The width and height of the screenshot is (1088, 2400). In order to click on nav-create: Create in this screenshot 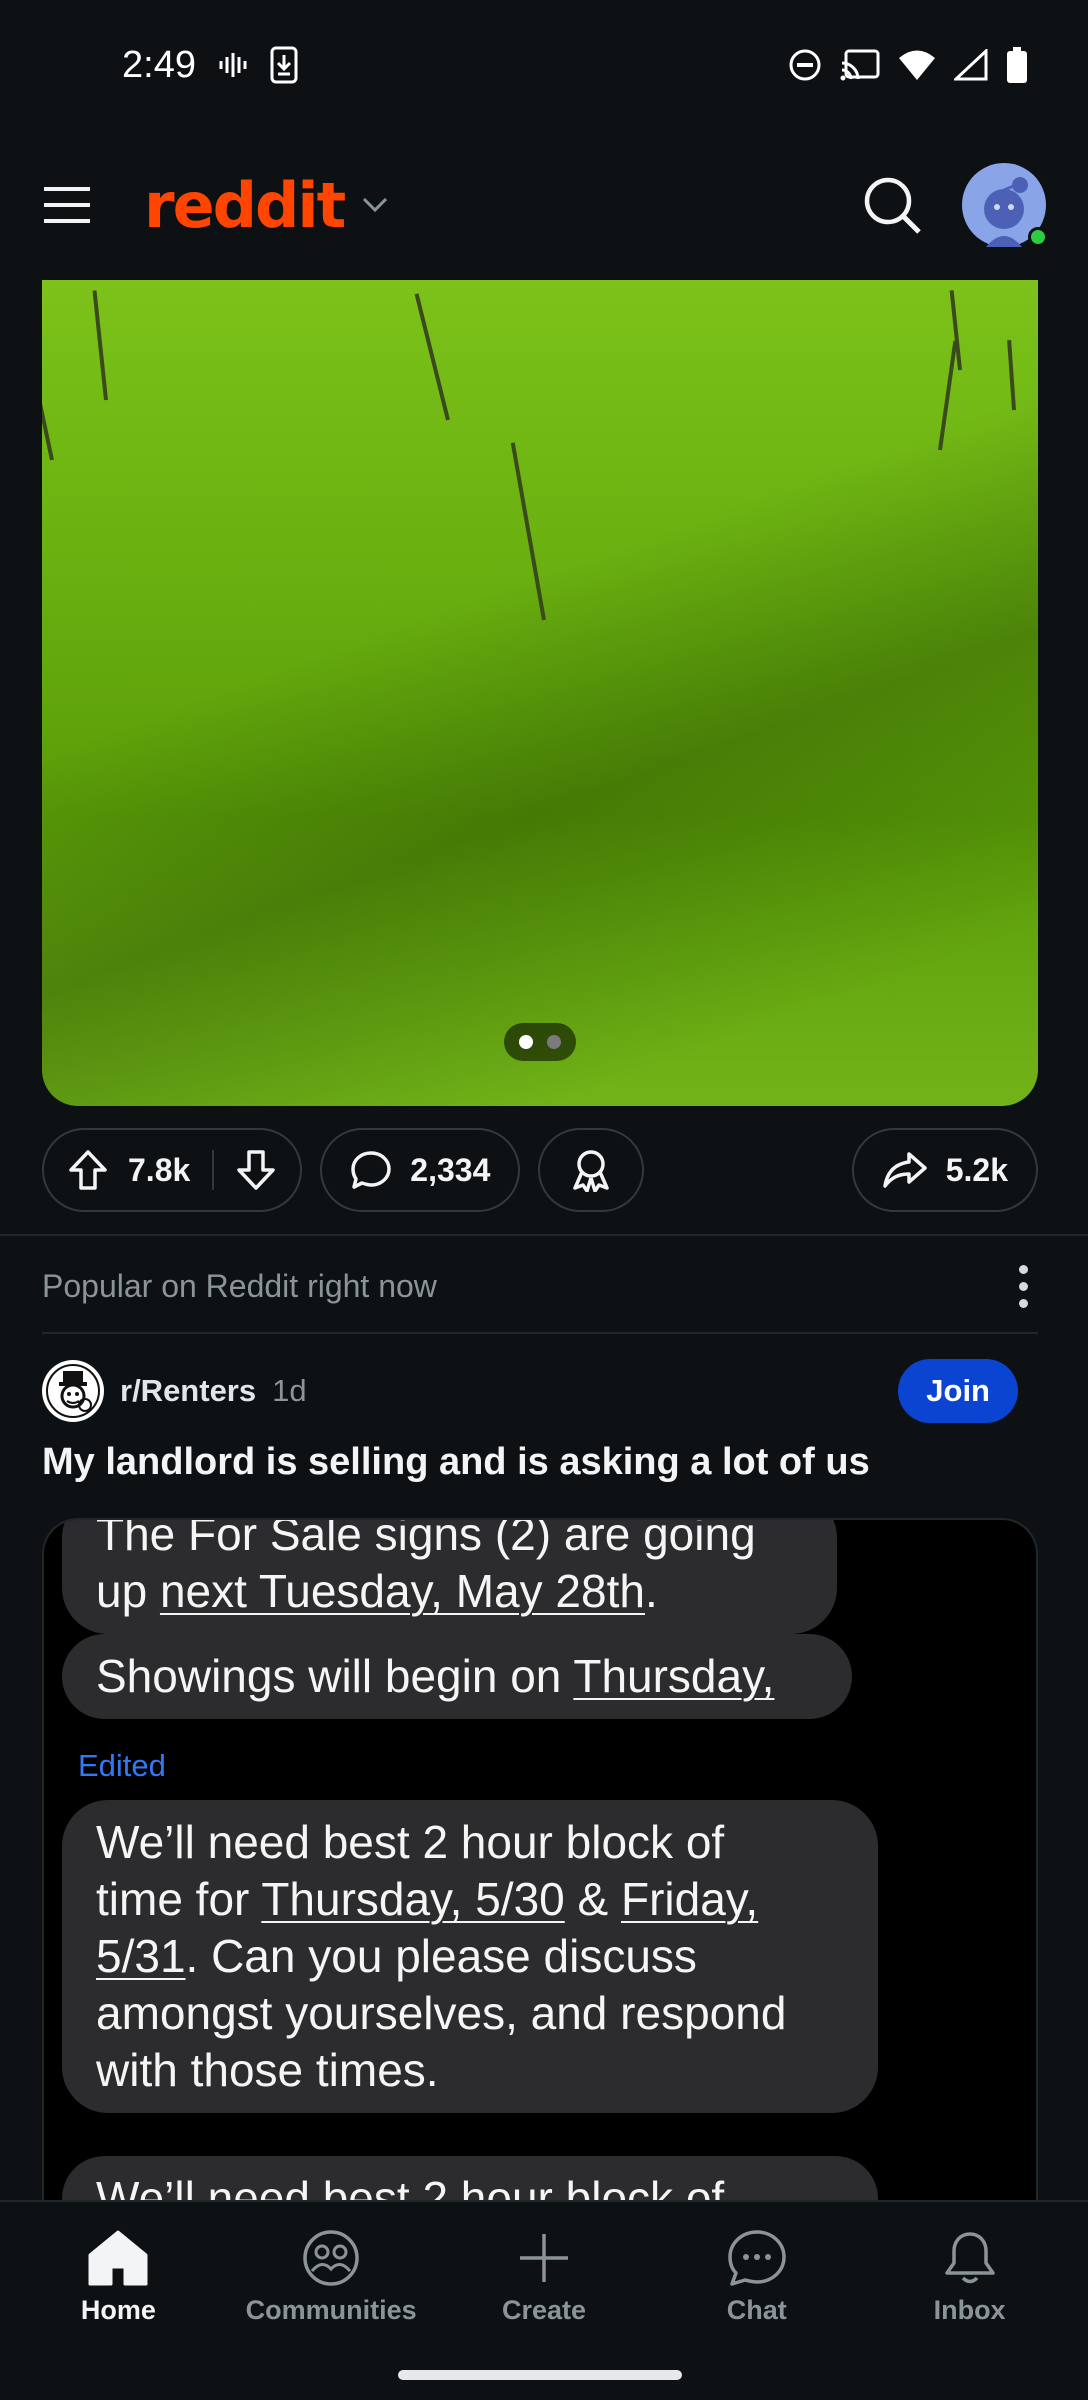, I will do `click(544, 2277)`.